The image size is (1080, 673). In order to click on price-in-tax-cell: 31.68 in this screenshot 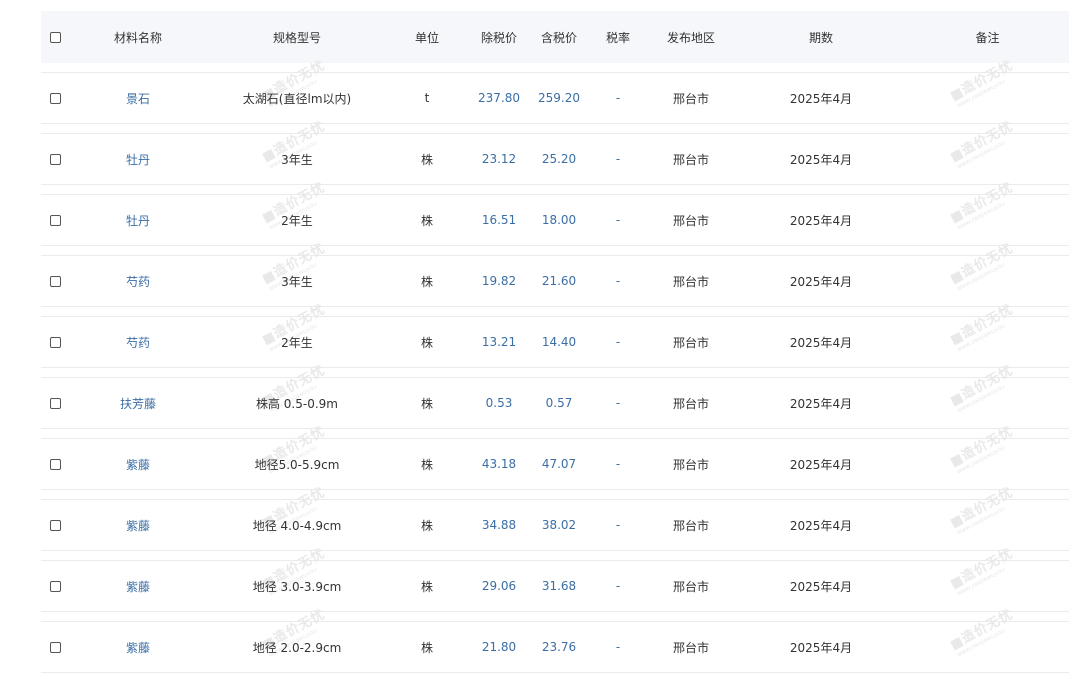, I will do `click(559, 586)`.